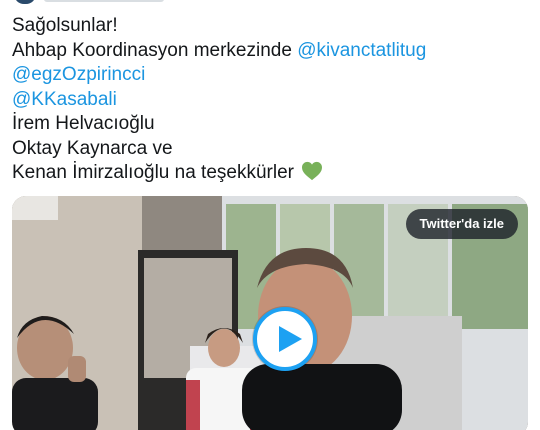 This screenshot has width=540, height=430. I want to click on tweet-line-3: @egzOzpirincci, so click(262, 75).